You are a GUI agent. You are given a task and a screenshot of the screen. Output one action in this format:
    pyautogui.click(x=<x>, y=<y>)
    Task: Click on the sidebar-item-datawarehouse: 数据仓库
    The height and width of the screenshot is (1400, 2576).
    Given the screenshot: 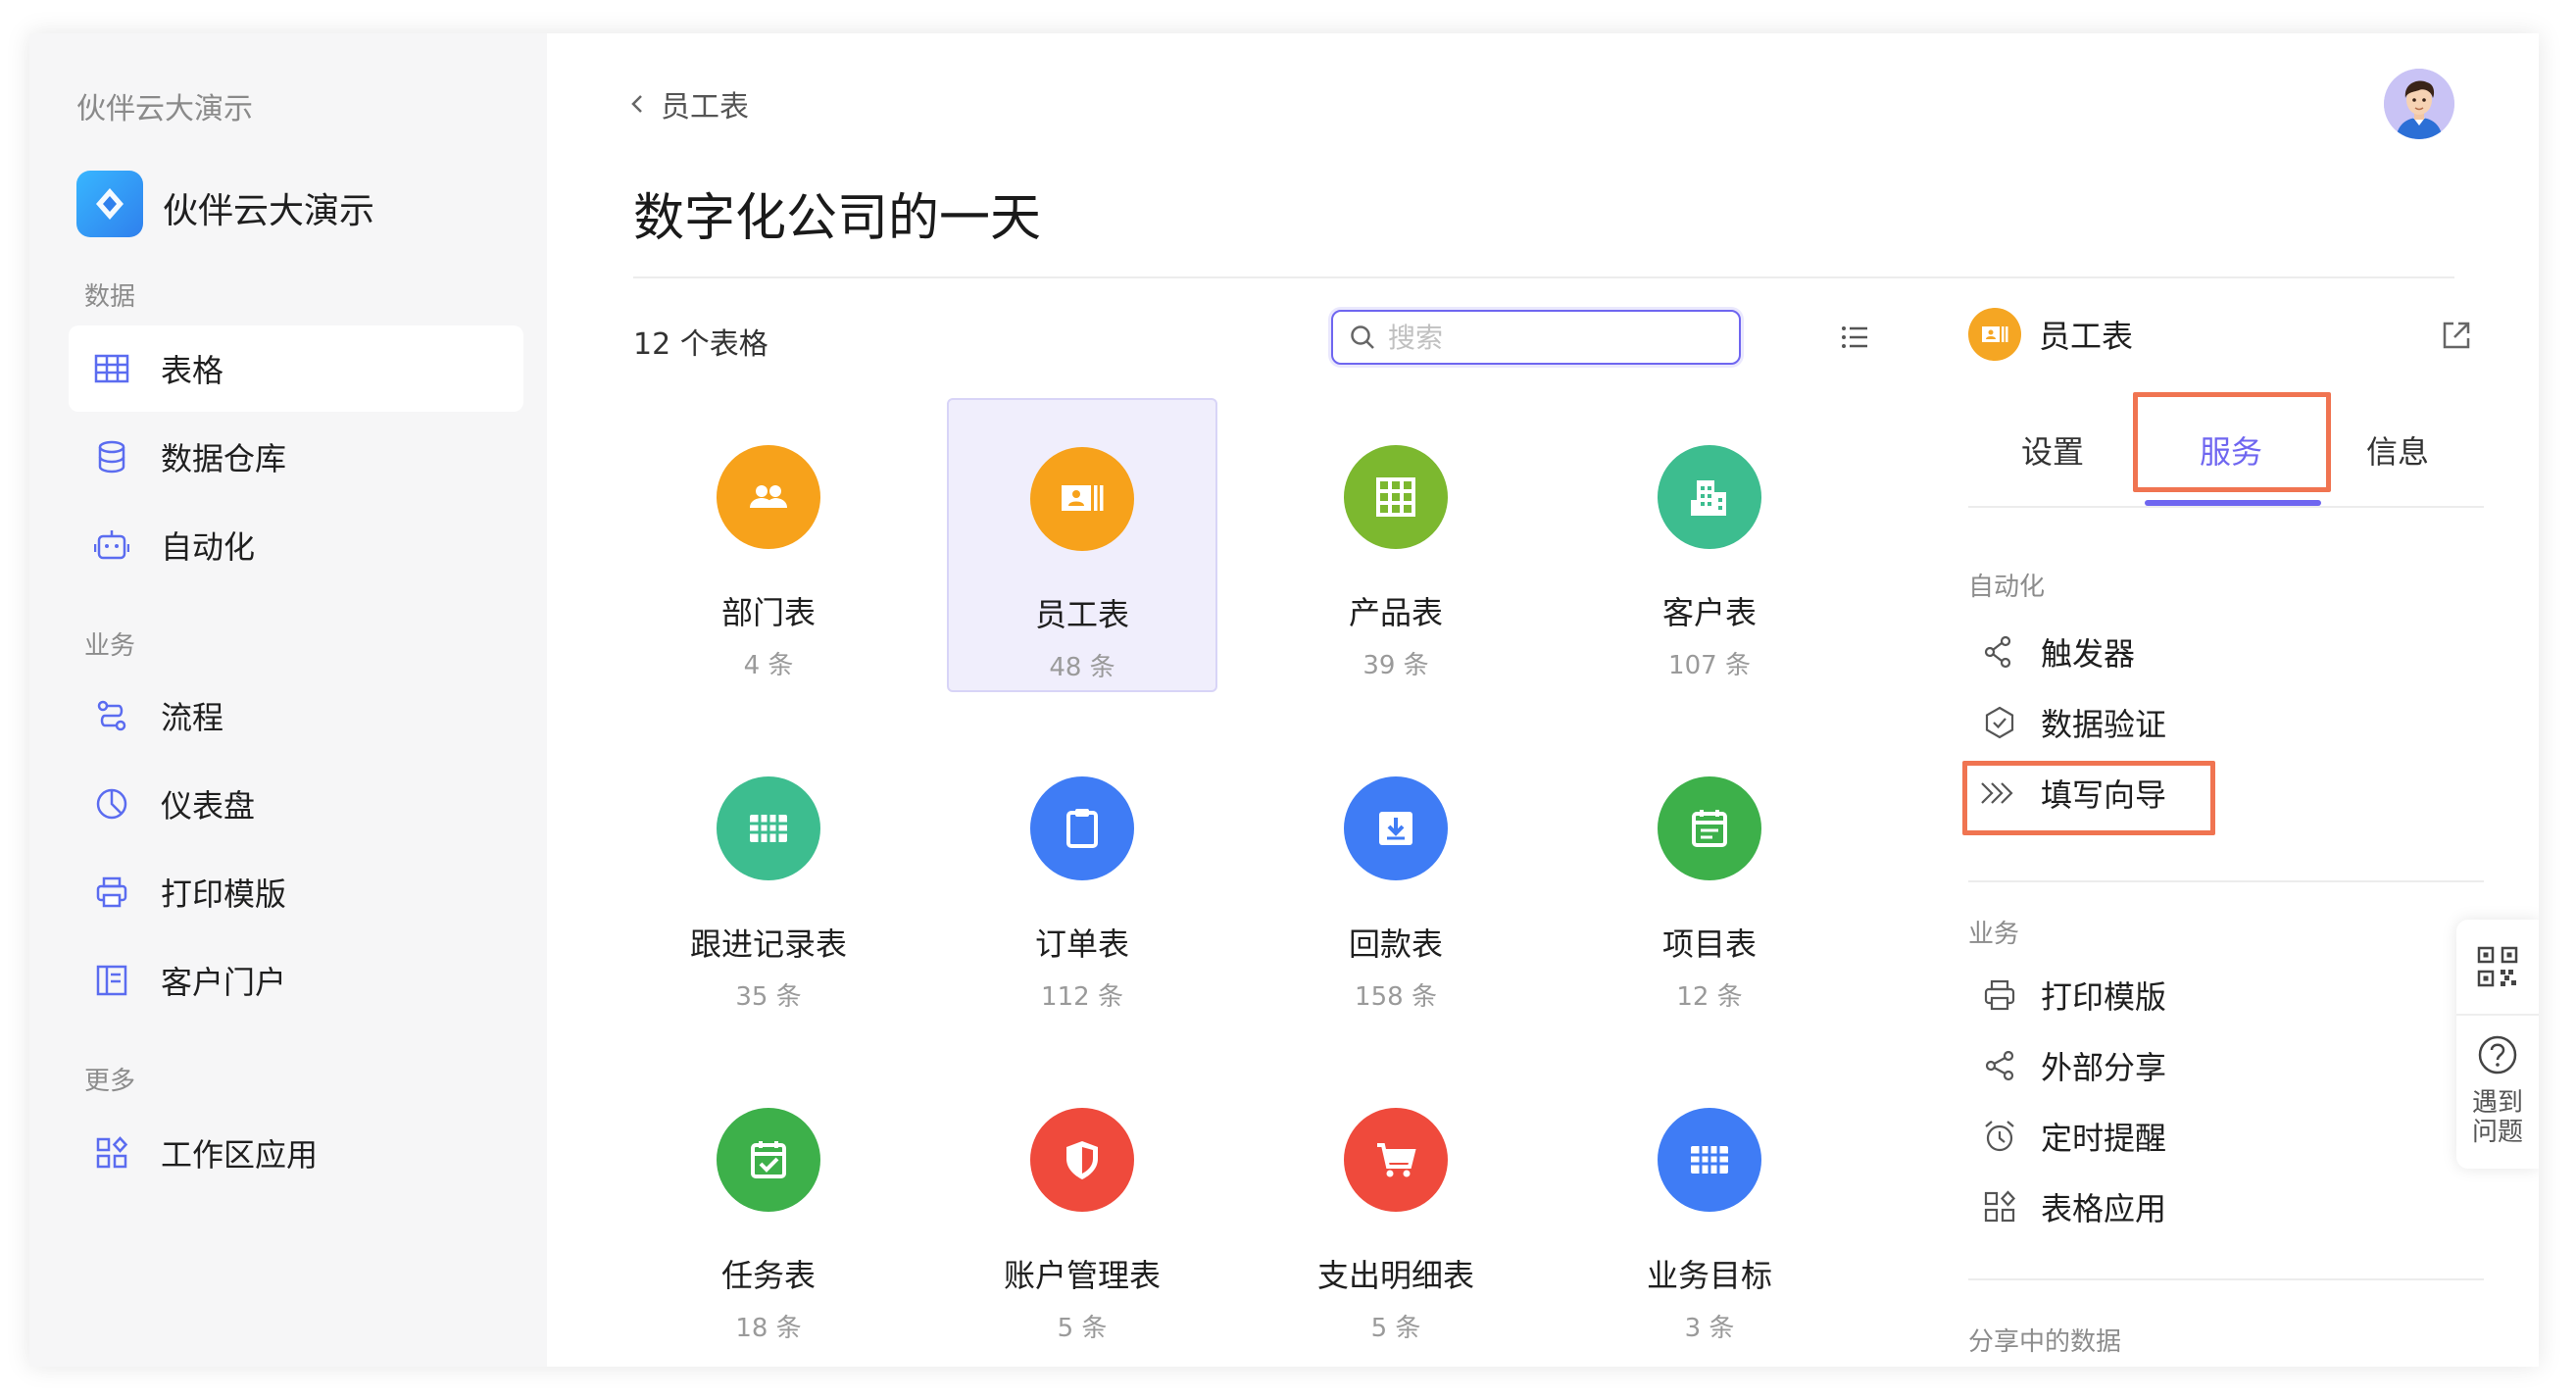 What is the action you would take?
    pyautogui.click(x=296, y=457)
    